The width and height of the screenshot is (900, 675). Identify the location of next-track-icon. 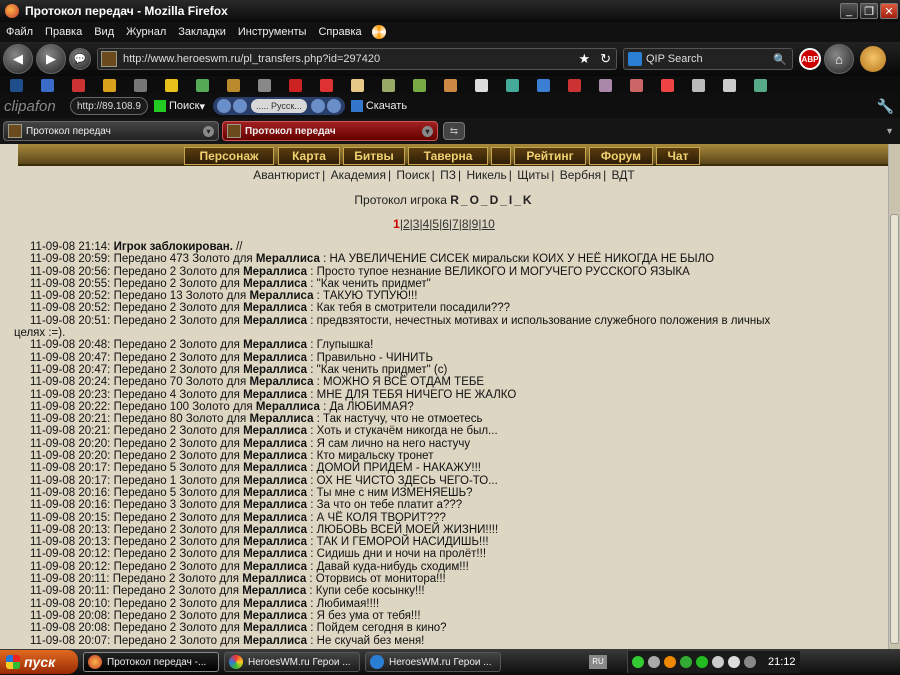
(333, 106).